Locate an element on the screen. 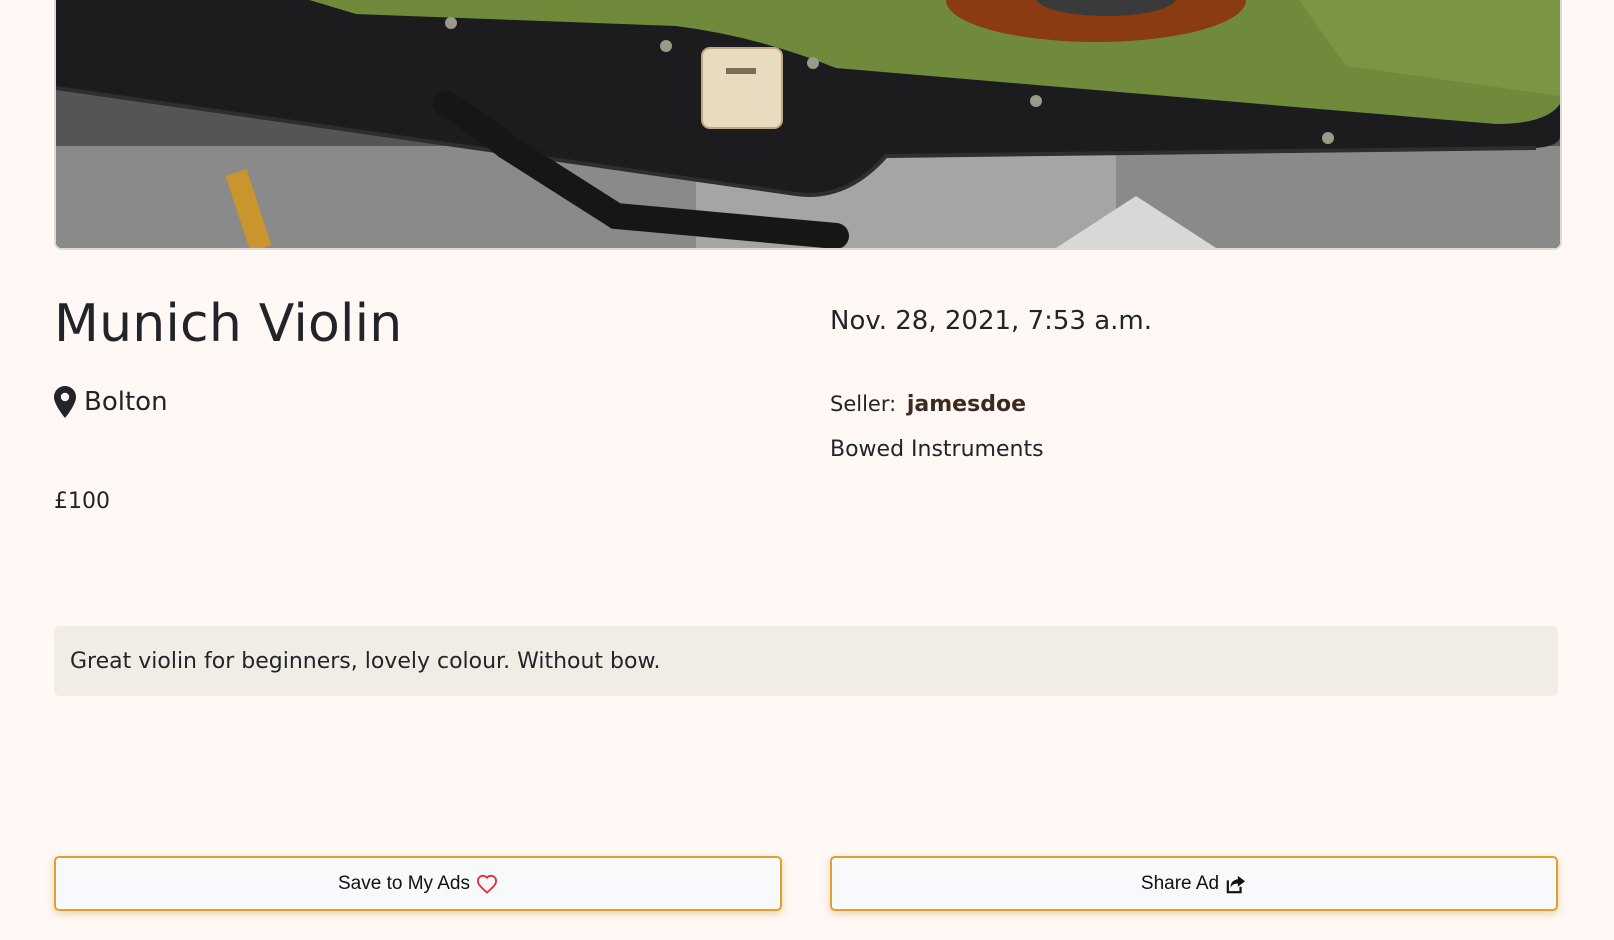 The width and height of the screenshot is (1614, 940). share-button-label: Share Ad is located at coordinates (1180, 883).